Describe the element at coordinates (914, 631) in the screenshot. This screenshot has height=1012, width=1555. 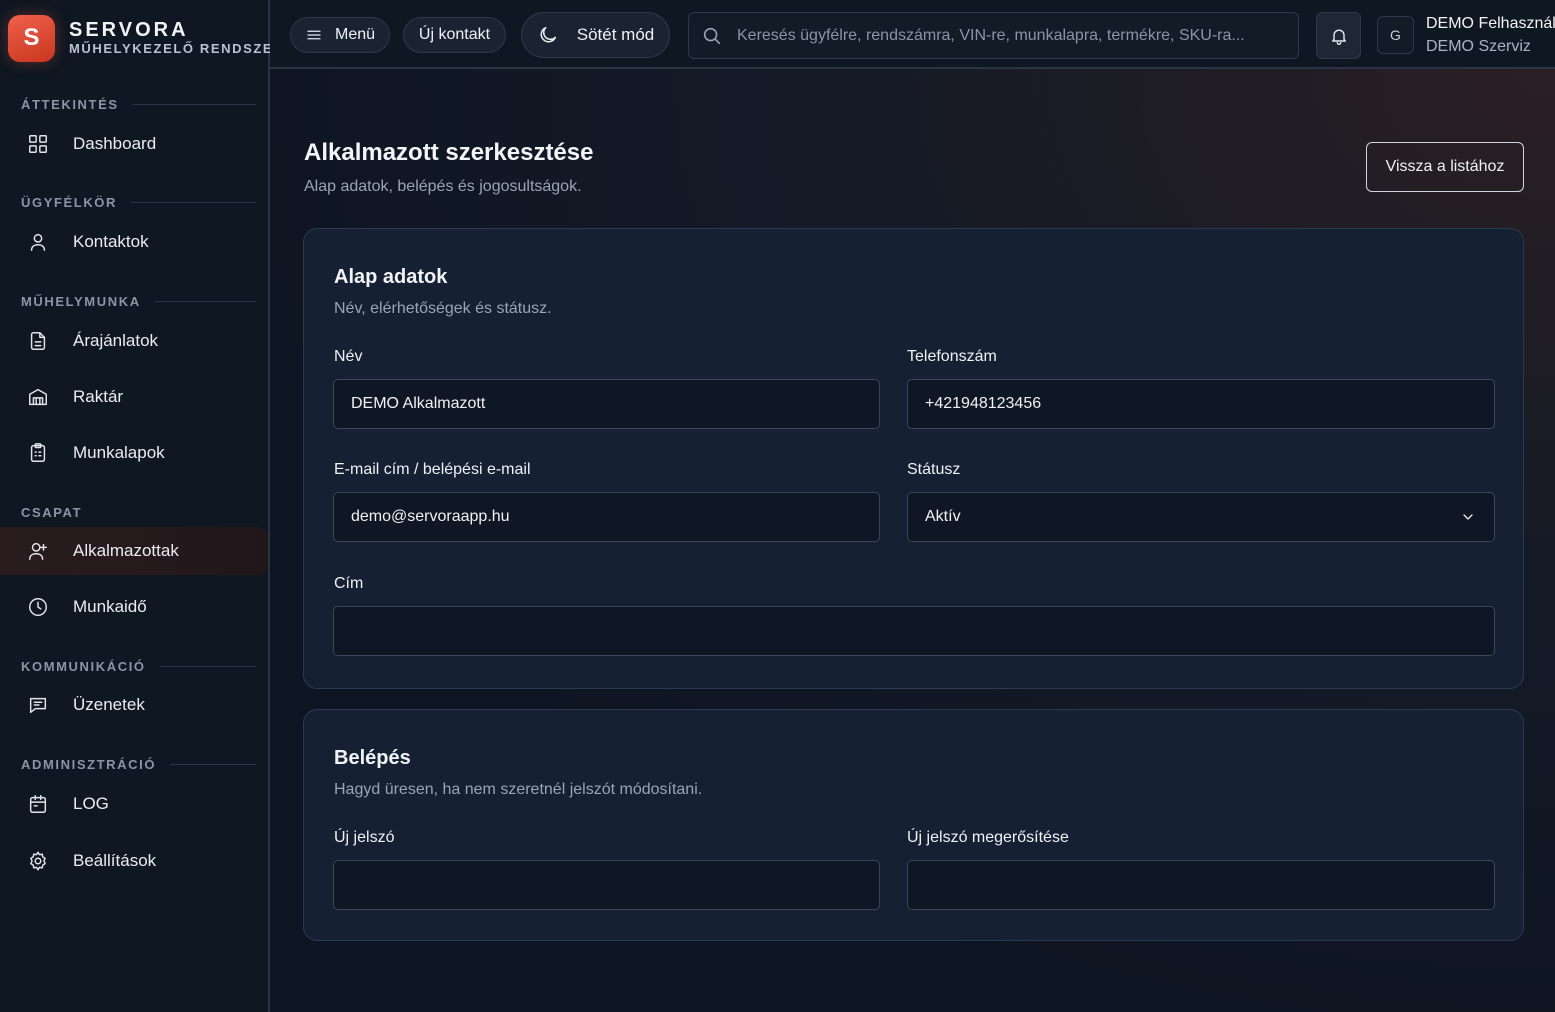
I see `address-field` at that location.